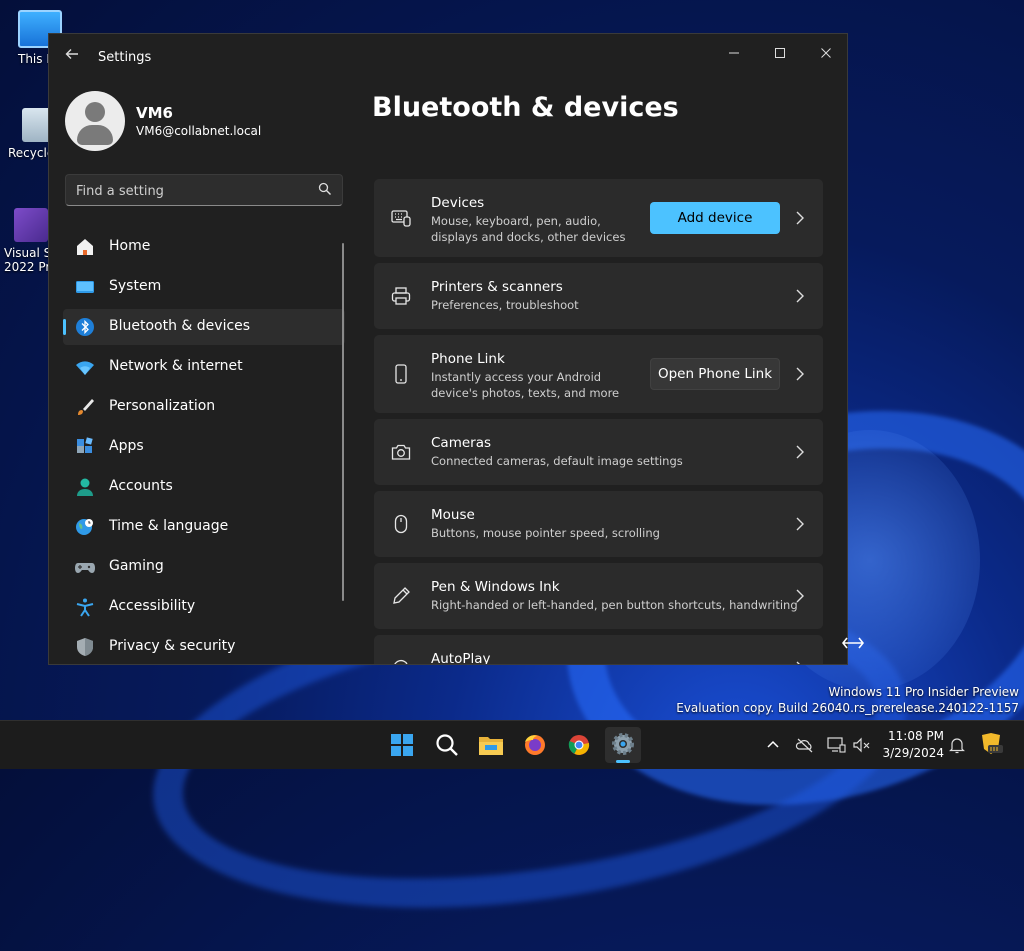 This screenshot has height=951, width=1024. I want to click on mouse-icon, so click(401, 524).